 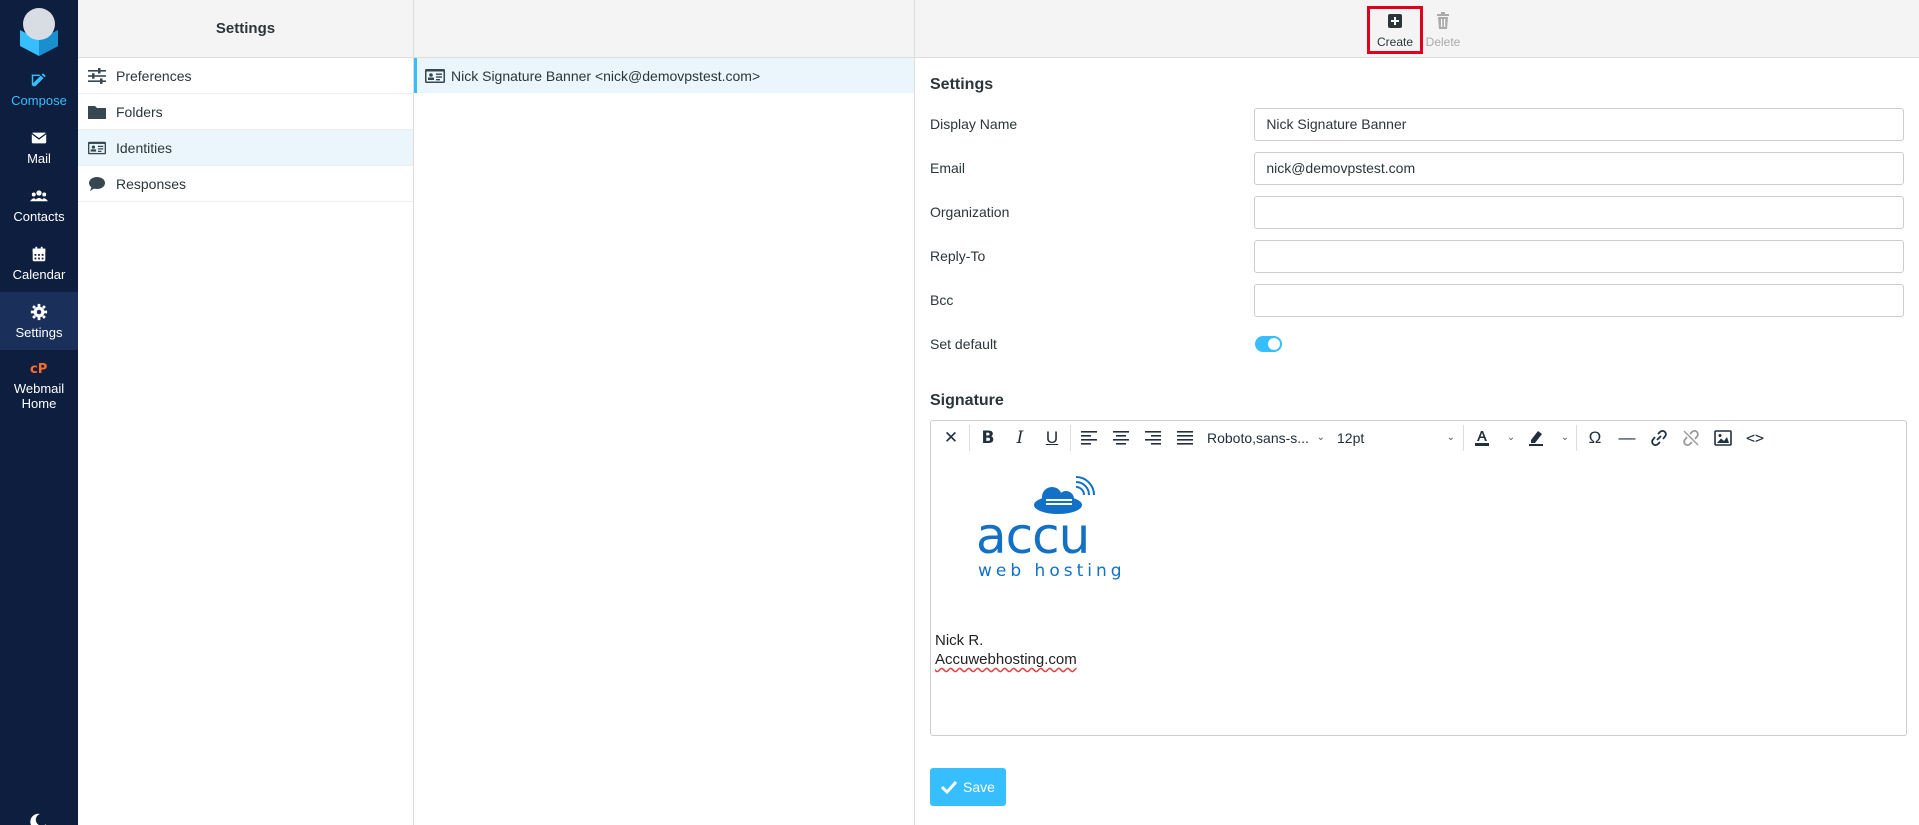 What do you see at coordinates (39, 147) in the screenshot?
I see `nav-mail: Mail` at bounding box center [39, 147].